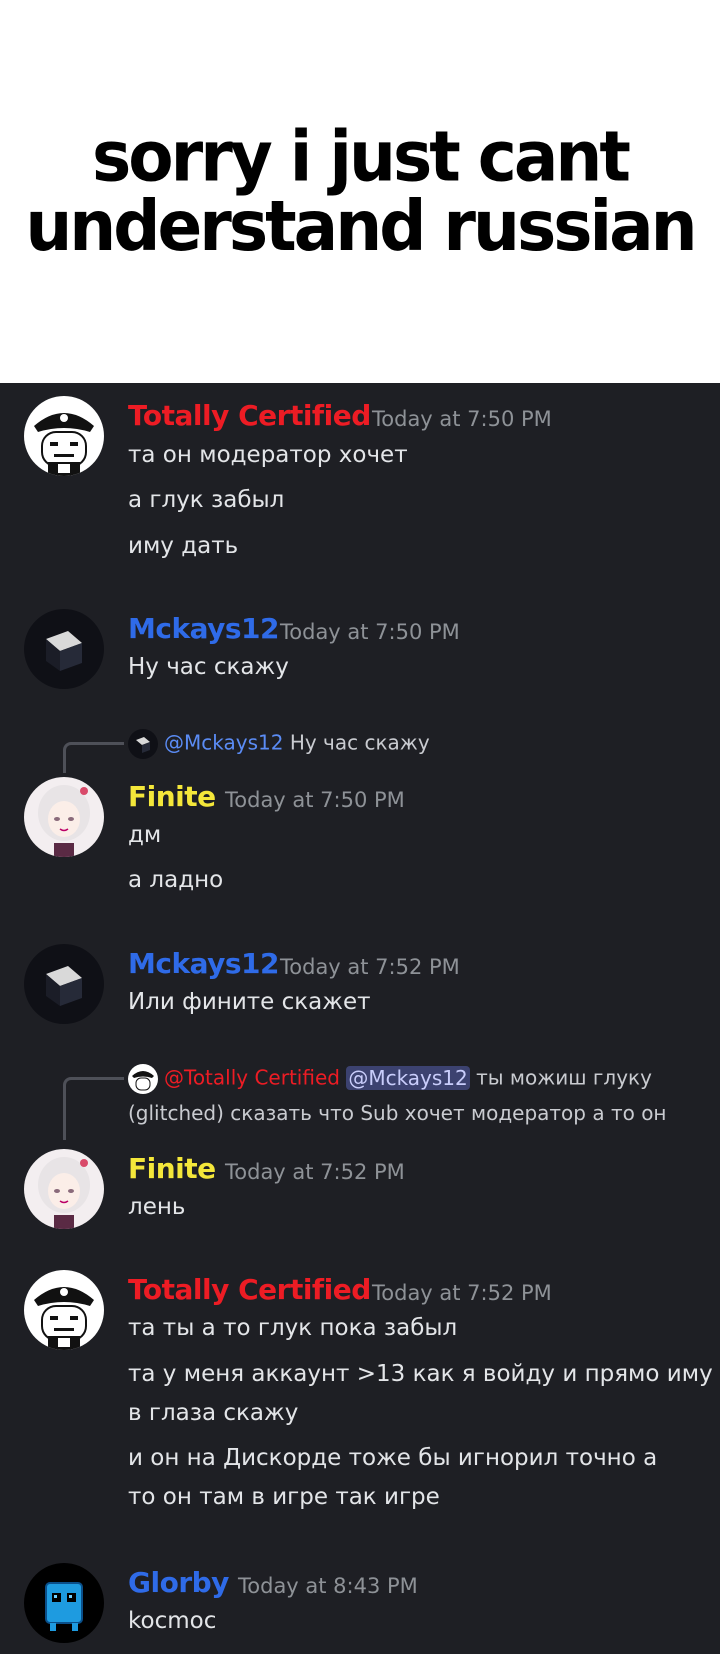  Describe the element at coordinates (213, 1413) in the screenshot. I see `message-text: в глаза скажу` at that location.